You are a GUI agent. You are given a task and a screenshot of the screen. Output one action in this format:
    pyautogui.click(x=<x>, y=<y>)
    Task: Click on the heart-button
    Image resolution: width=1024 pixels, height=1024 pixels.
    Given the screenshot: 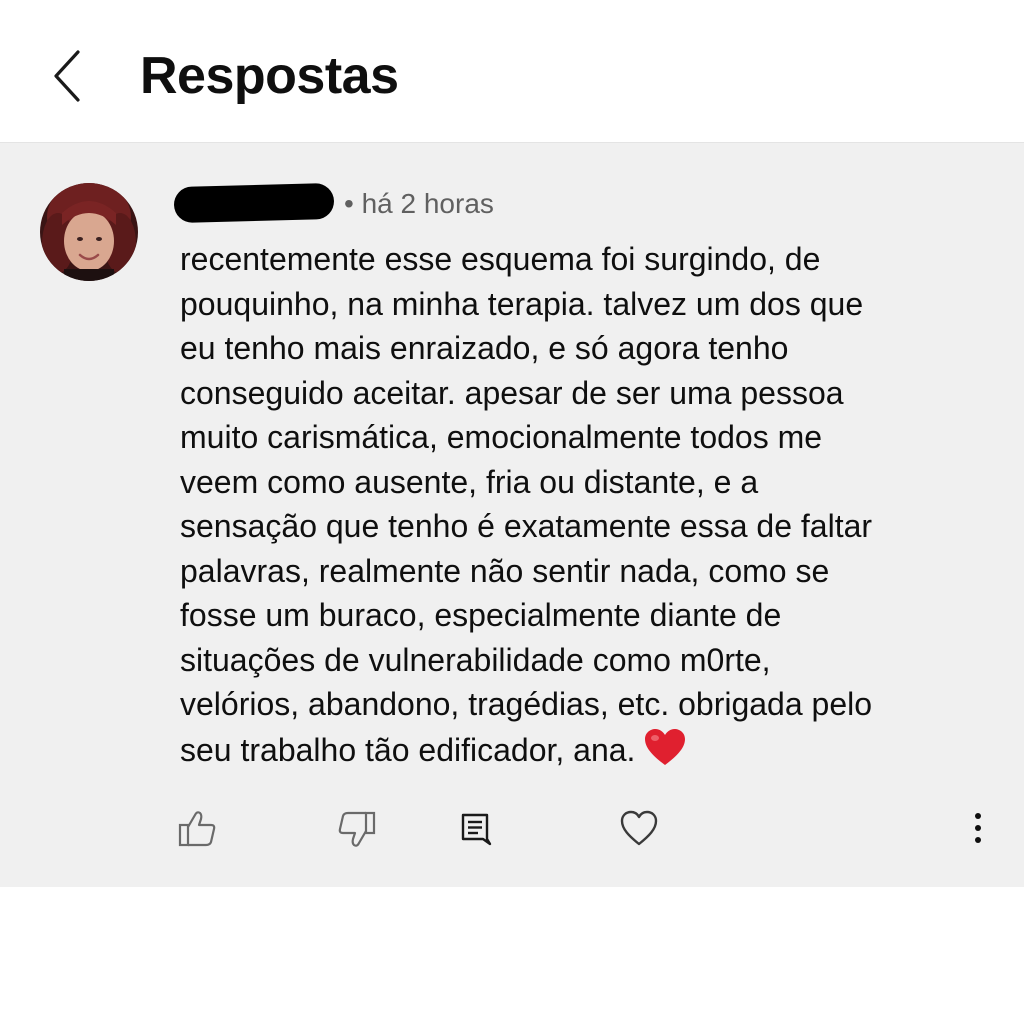 What is the action you would take?
    pyautogui.click(x=639, y=829)
    